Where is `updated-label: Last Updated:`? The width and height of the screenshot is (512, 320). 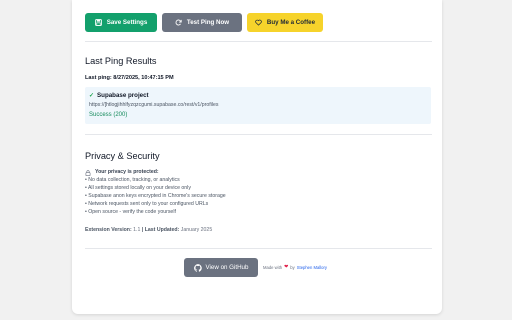
updated-label: Last Updated: is located at coordinates (162, 230).